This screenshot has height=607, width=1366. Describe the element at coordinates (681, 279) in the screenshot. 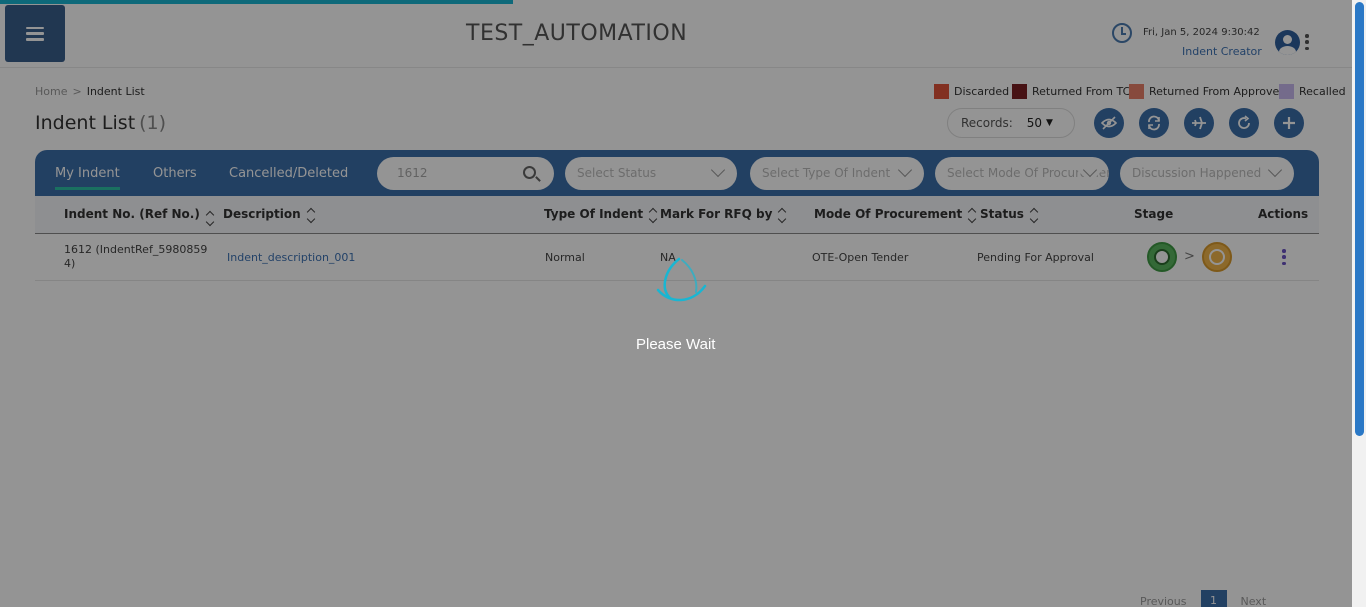

I see `loading-spinner-icon` at that location.